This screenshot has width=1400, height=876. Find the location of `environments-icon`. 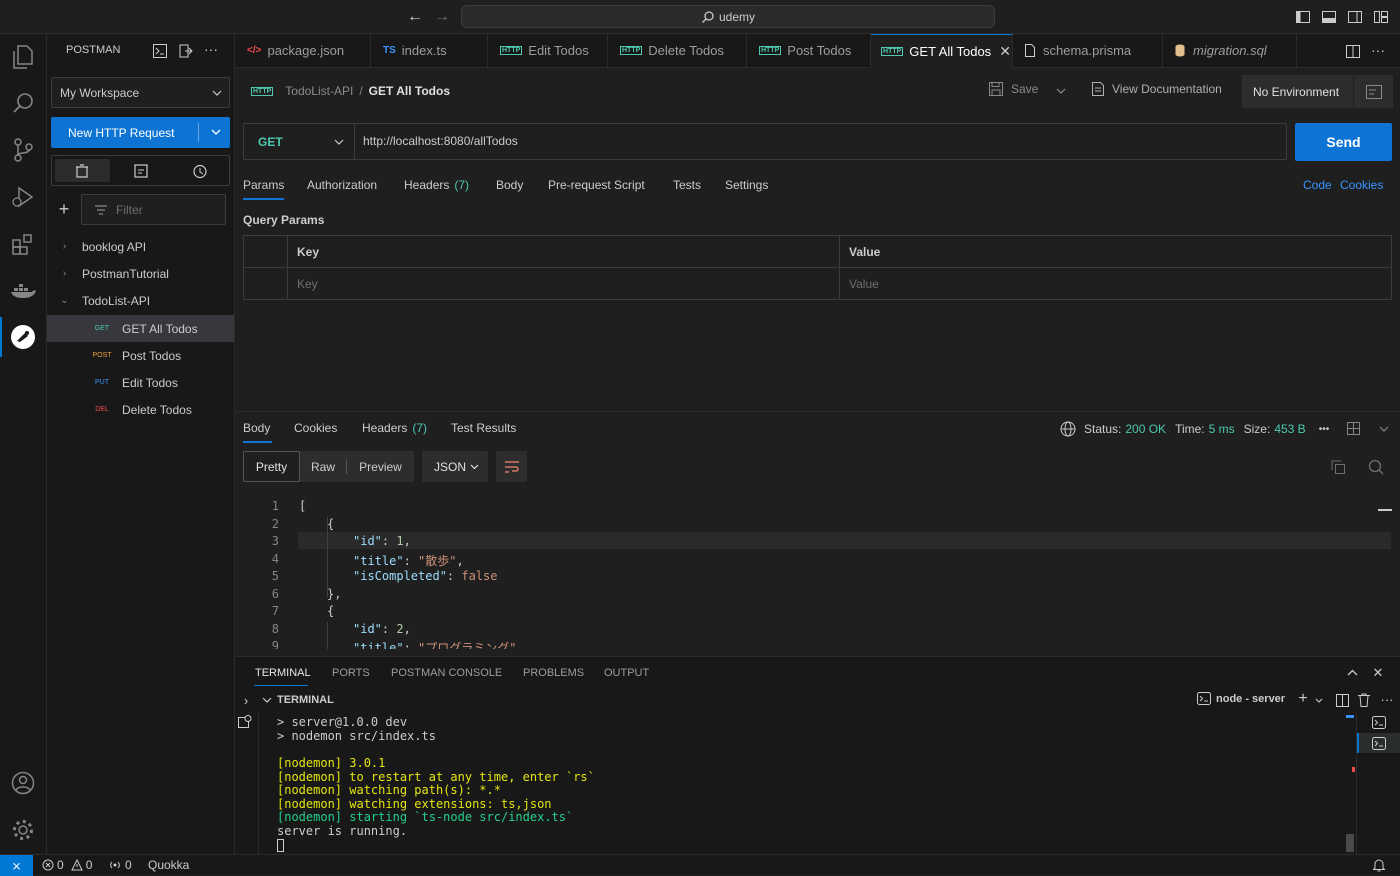

environments-icon is located at coordinates (141, 171).